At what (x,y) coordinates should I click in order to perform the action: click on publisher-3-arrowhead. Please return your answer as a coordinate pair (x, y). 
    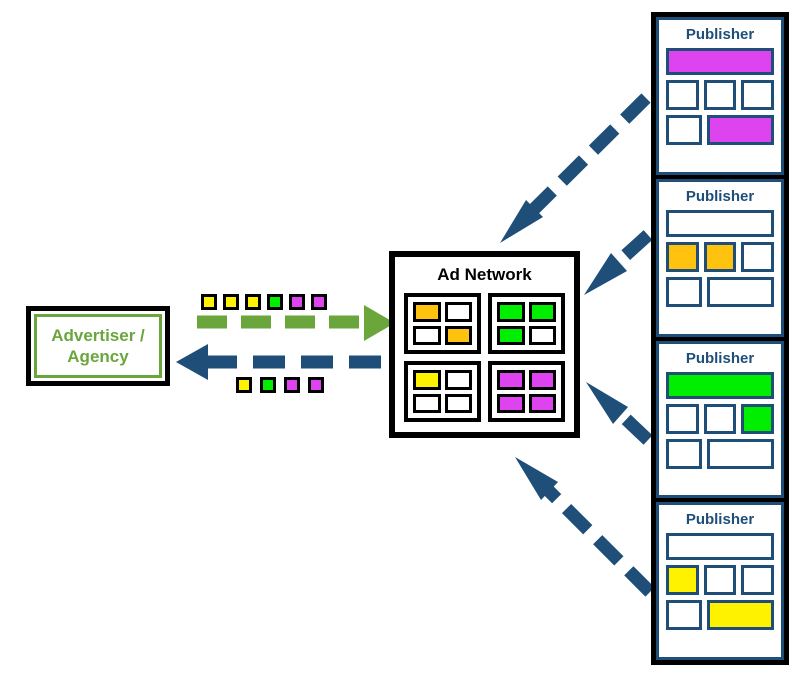
    Looking at the image, I should click on (607, 403).